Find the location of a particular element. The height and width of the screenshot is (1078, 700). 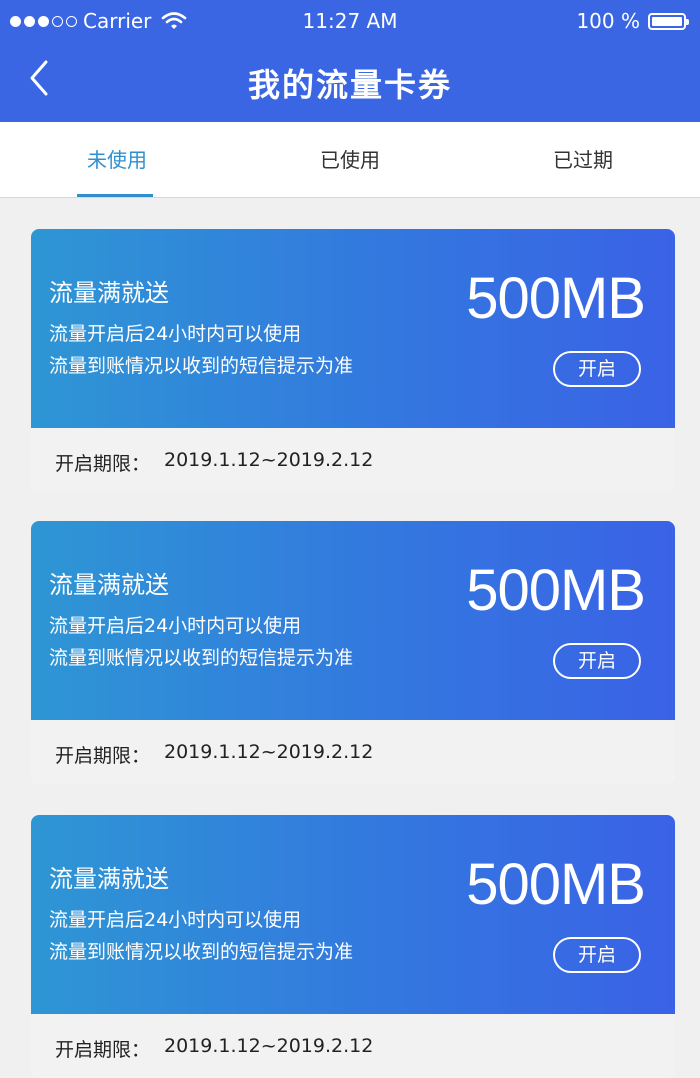

status-bar: Carrier 11:27 AM 100 % is located at coordinates (350, 22).